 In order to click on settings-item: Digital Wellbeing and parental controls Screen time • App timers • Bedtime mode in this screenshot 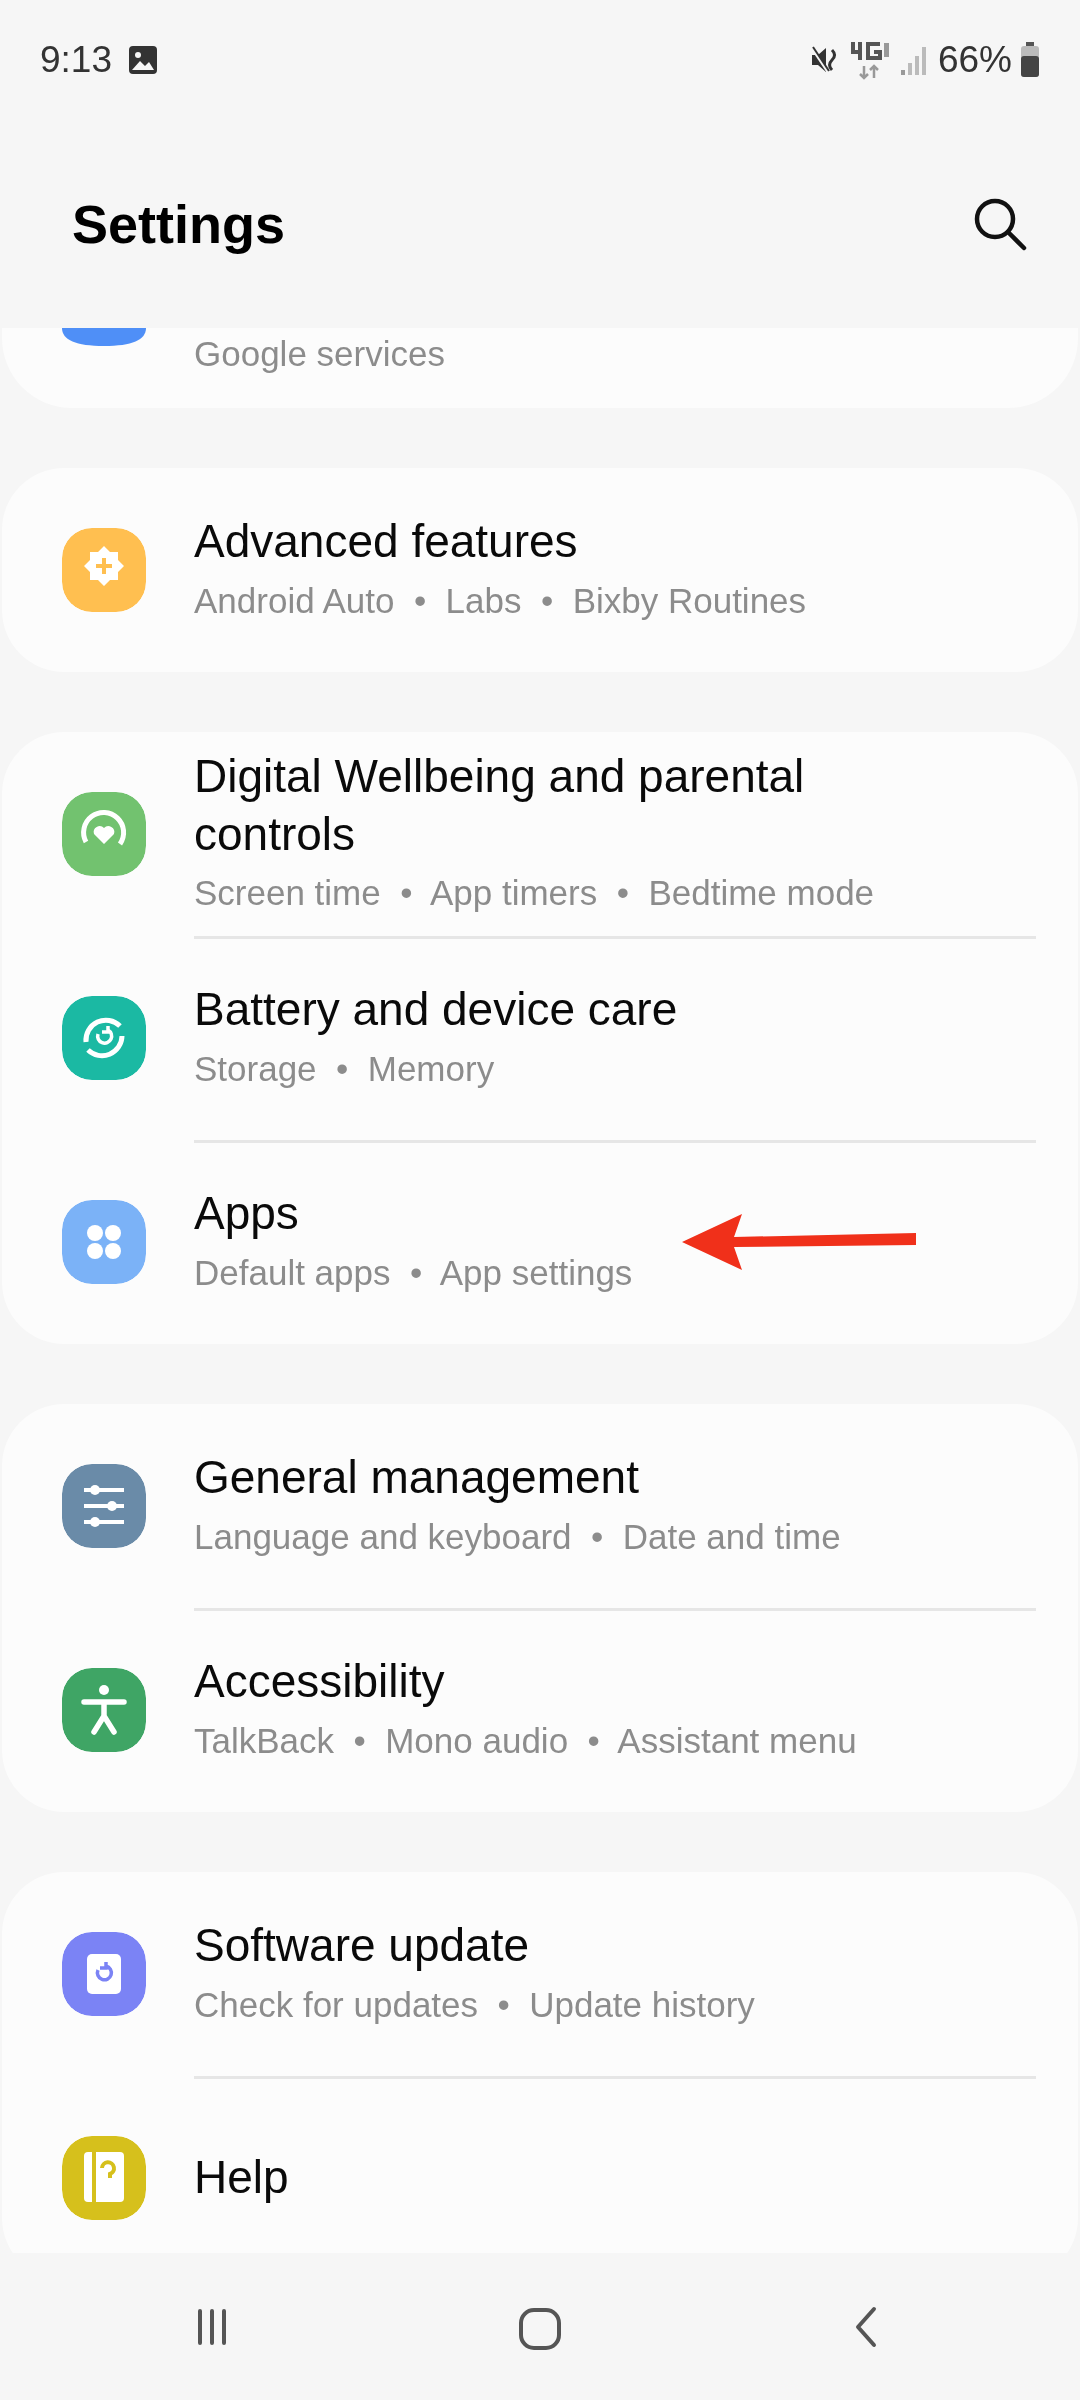, I will do `click(540, 834)`.